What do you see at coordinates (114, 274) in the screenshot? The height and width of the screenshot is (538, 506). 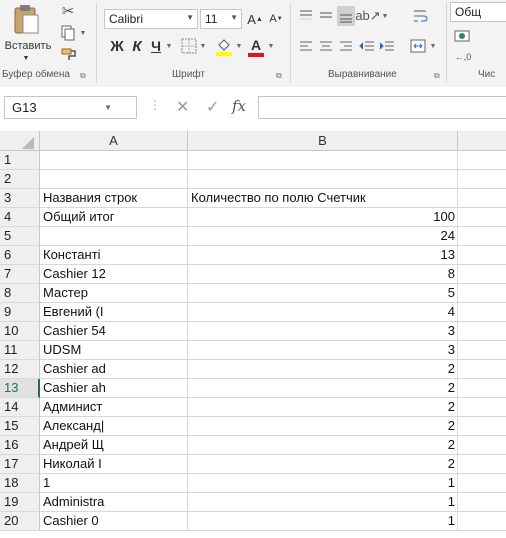 I see `cell-a: Cashier 12` at bounding box center [114, 274].